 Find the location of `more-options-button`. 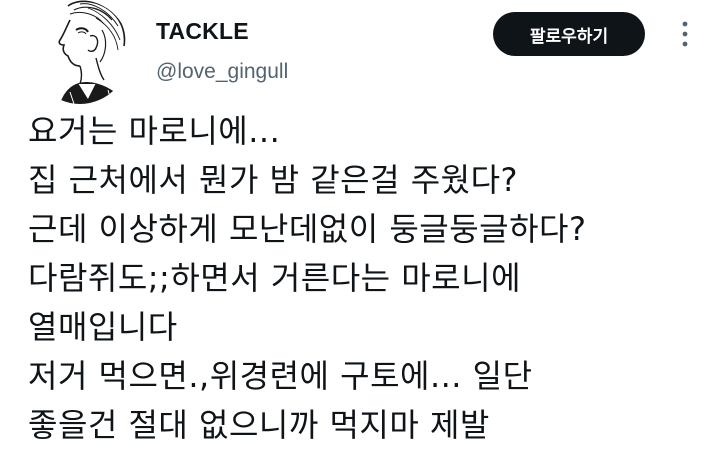

more-options-button is located at coordinates (685, 34).